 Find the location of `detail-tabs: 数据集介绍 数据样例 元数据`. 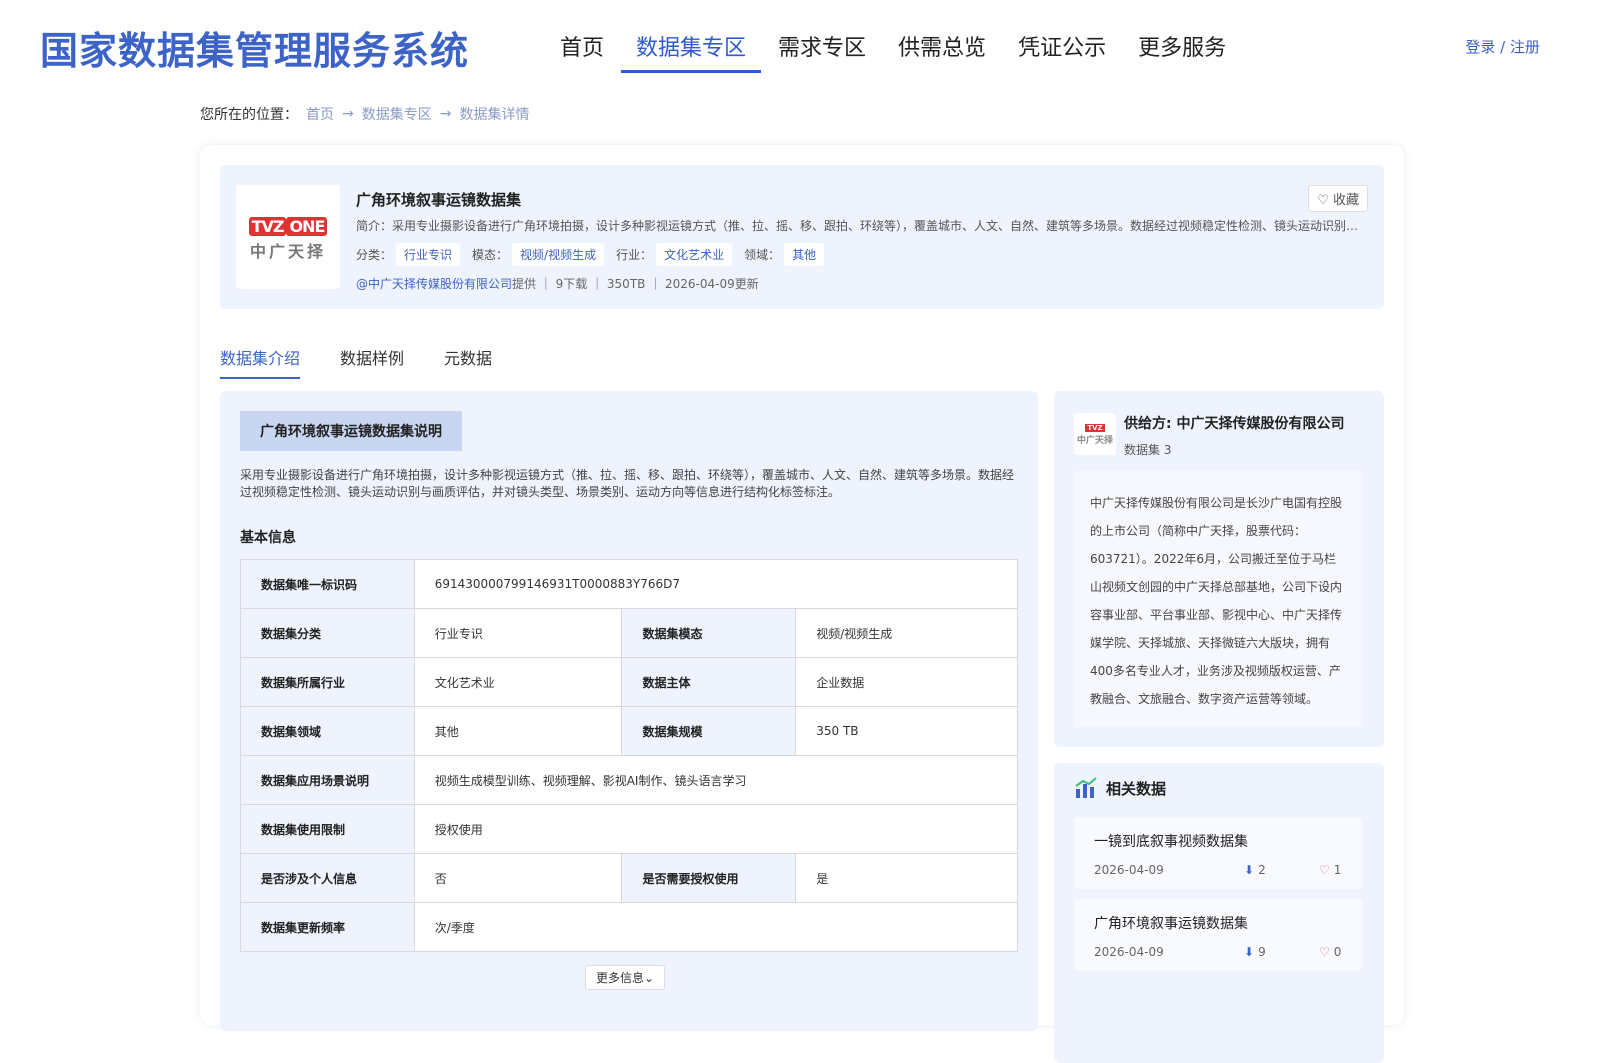

detail-tabs: 数据集介绍 数据样例 元数据 is located at coordinates (376, 362).